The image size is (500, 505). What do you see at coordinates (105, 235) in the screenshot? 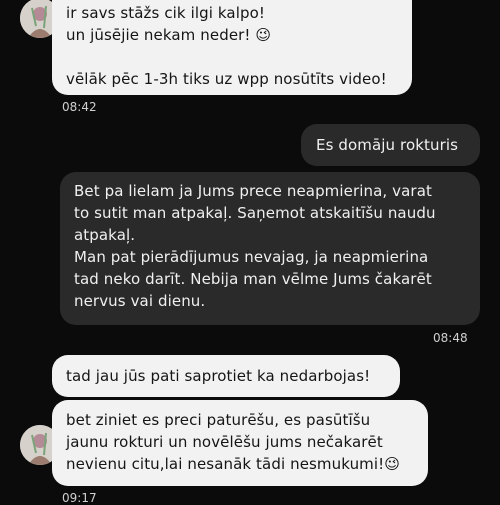
I see `message-text-line: atpakaļ.` at bounding box center [105, 235].